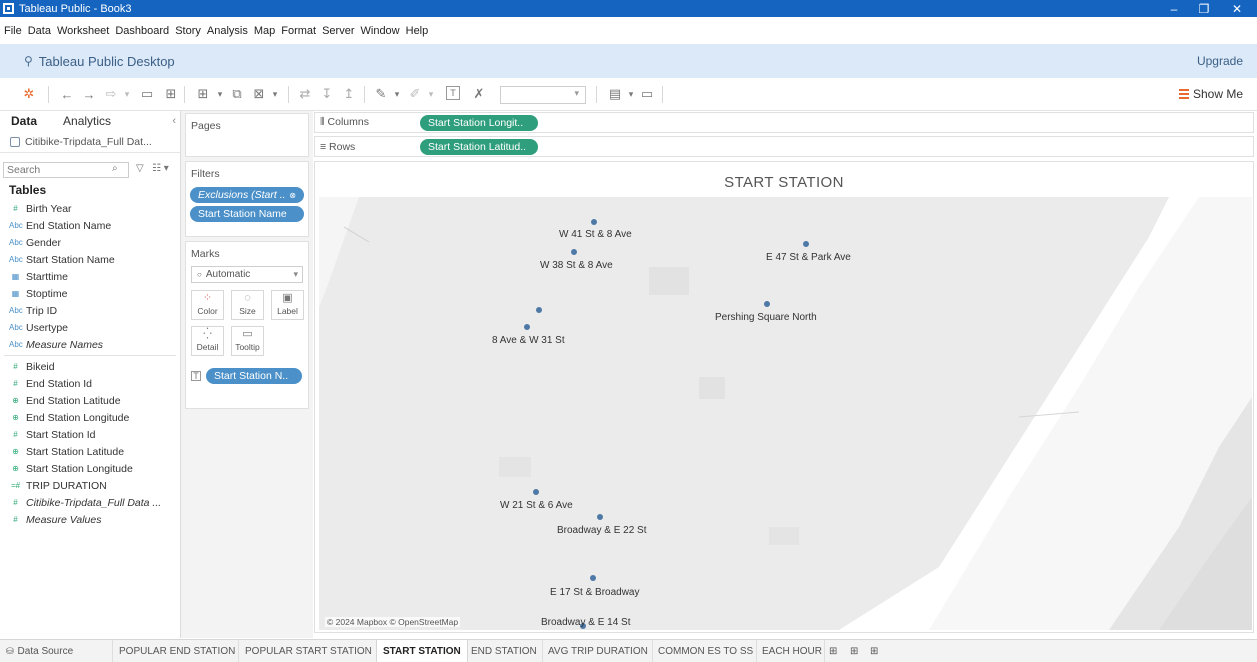 The height and width of the screenshot is (662, 1257). What do you see at coordinates (791, 651) in the screenshot?
I see `tab-each-hour: EACH HOUR` at bounding box center [791, 651].